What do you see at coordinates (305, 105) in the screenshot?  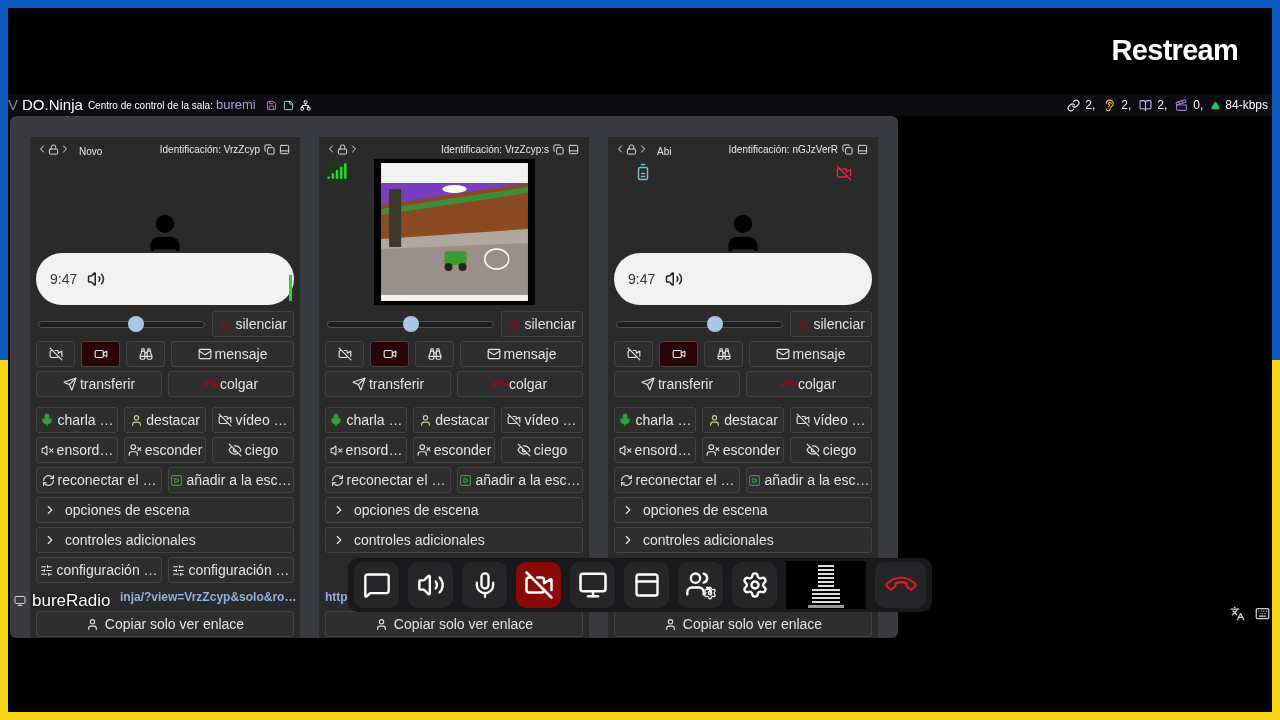 I see `network-icon` at bounding box center [305, 105].